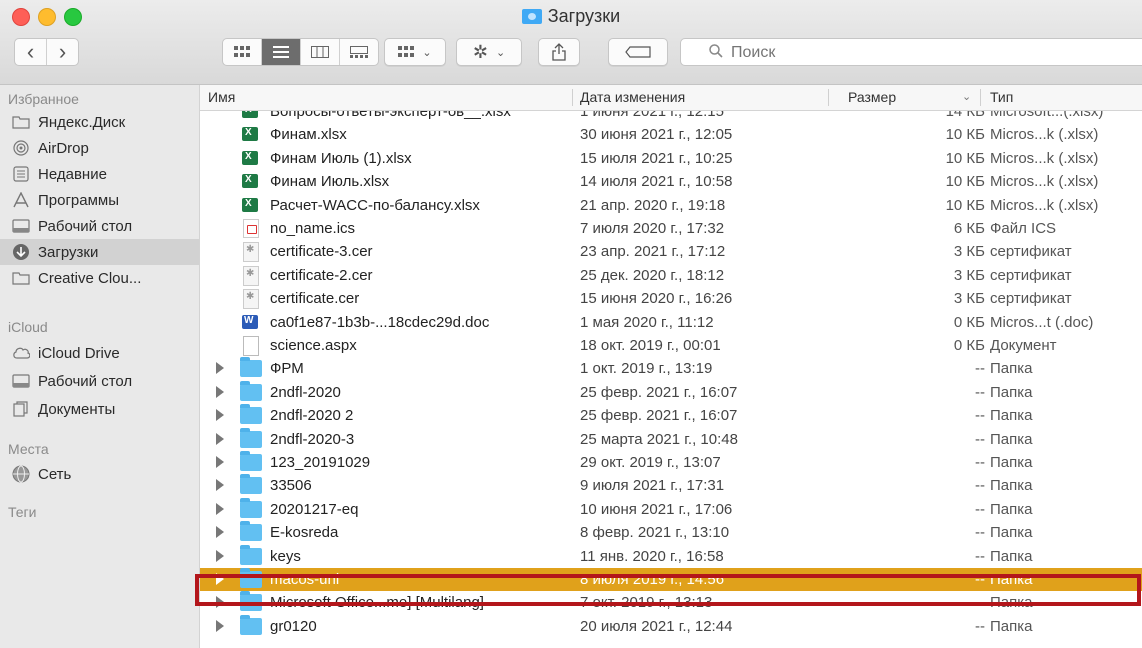 This screenshot has width=1142, height=648. I want to click on folder-row: gr0120 20 июля 2021 г., 12:44 -- Папка, so click(671, 626).